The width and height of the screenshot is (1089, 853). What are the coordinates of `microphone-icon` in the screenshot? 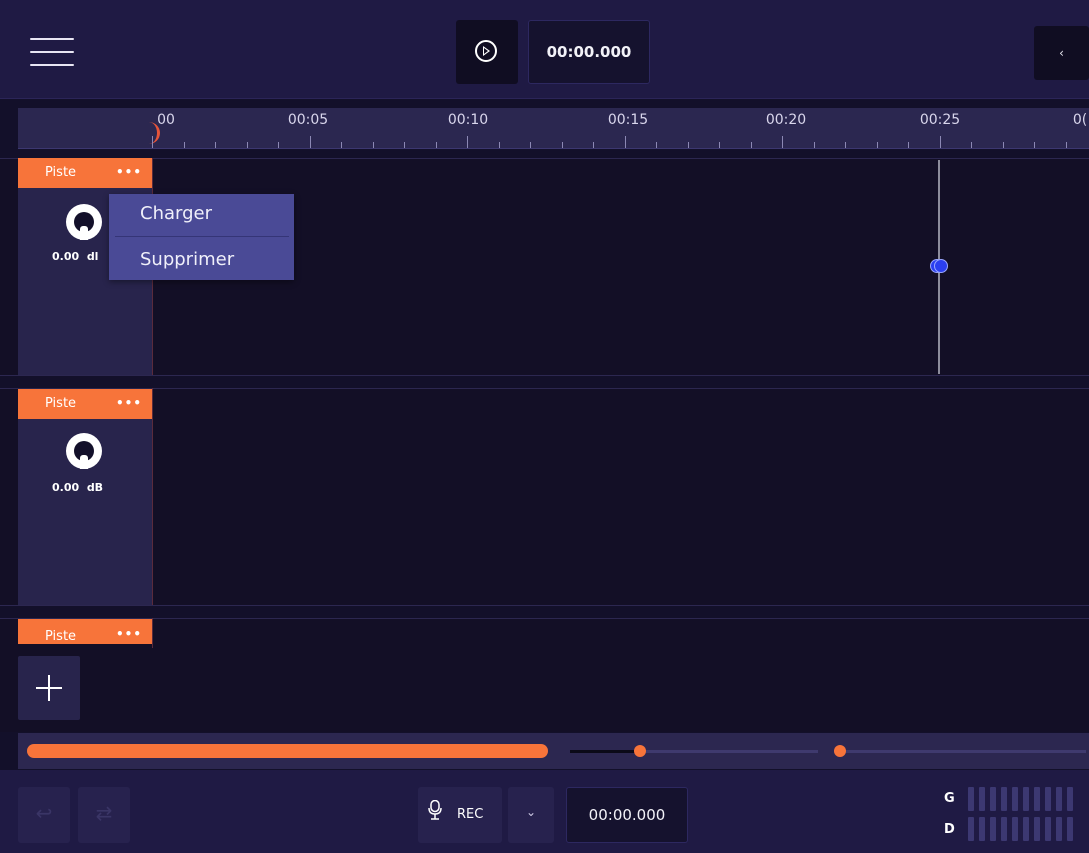 It's located at (435, 810).